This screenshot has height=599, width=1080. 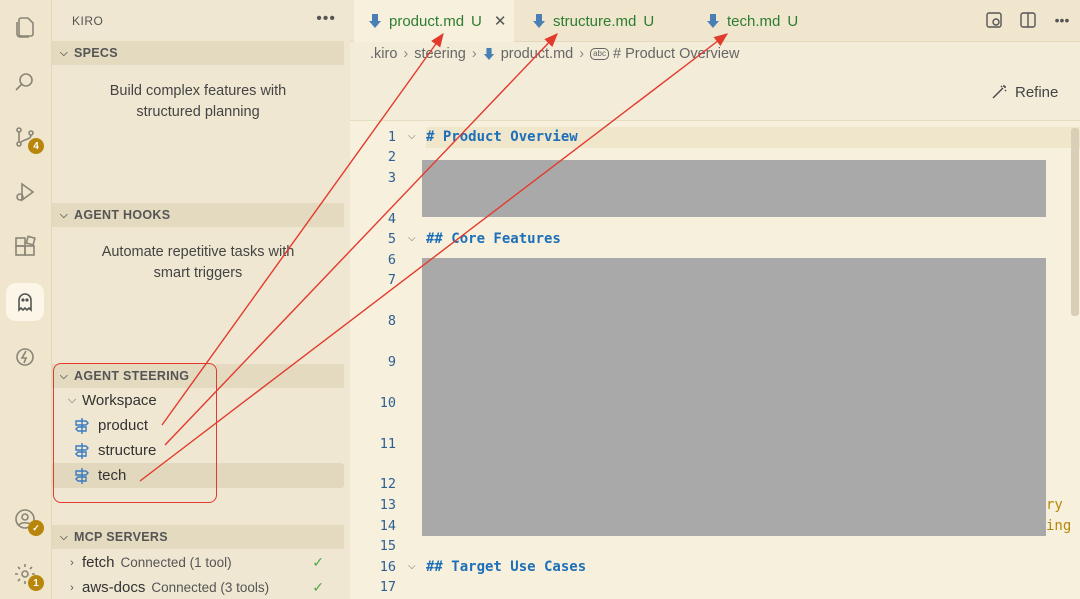 I want to click on breadcrumb-root: .kiro, so click(x=383, y=54).